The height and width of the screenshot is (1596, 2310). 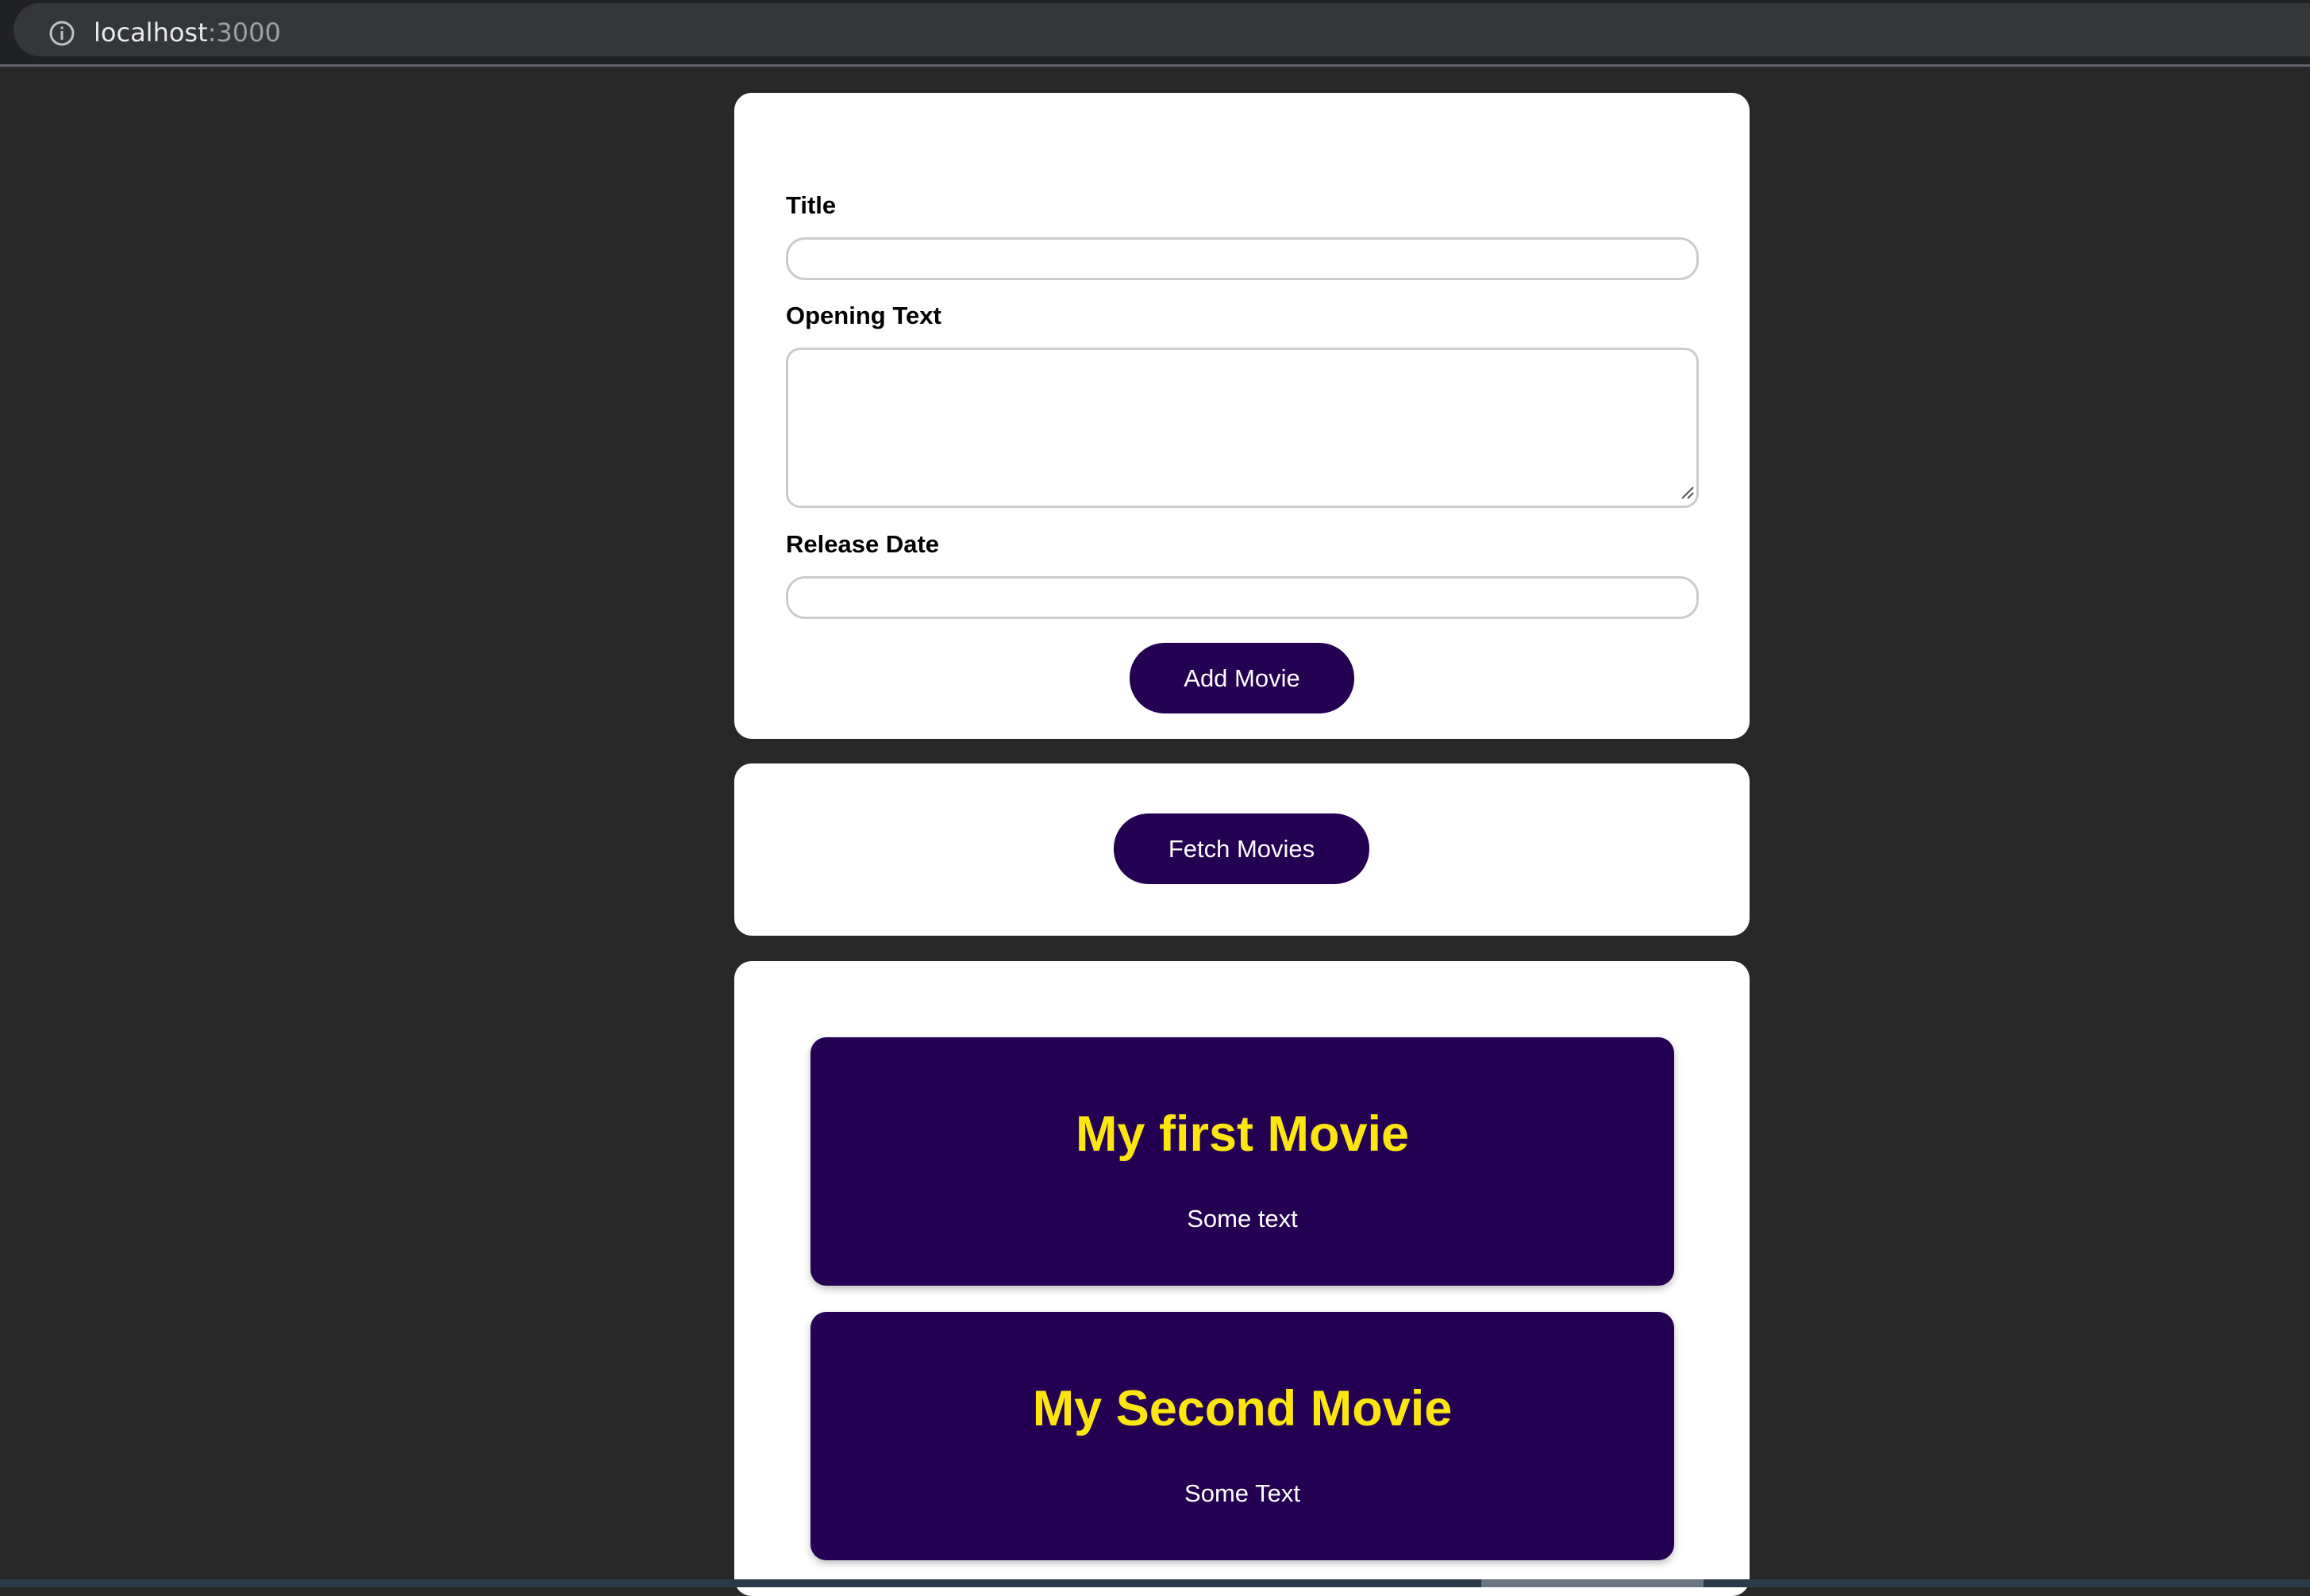 I want to click on browser-toolbar: localhost:3000, so click(x=1155, y=33).